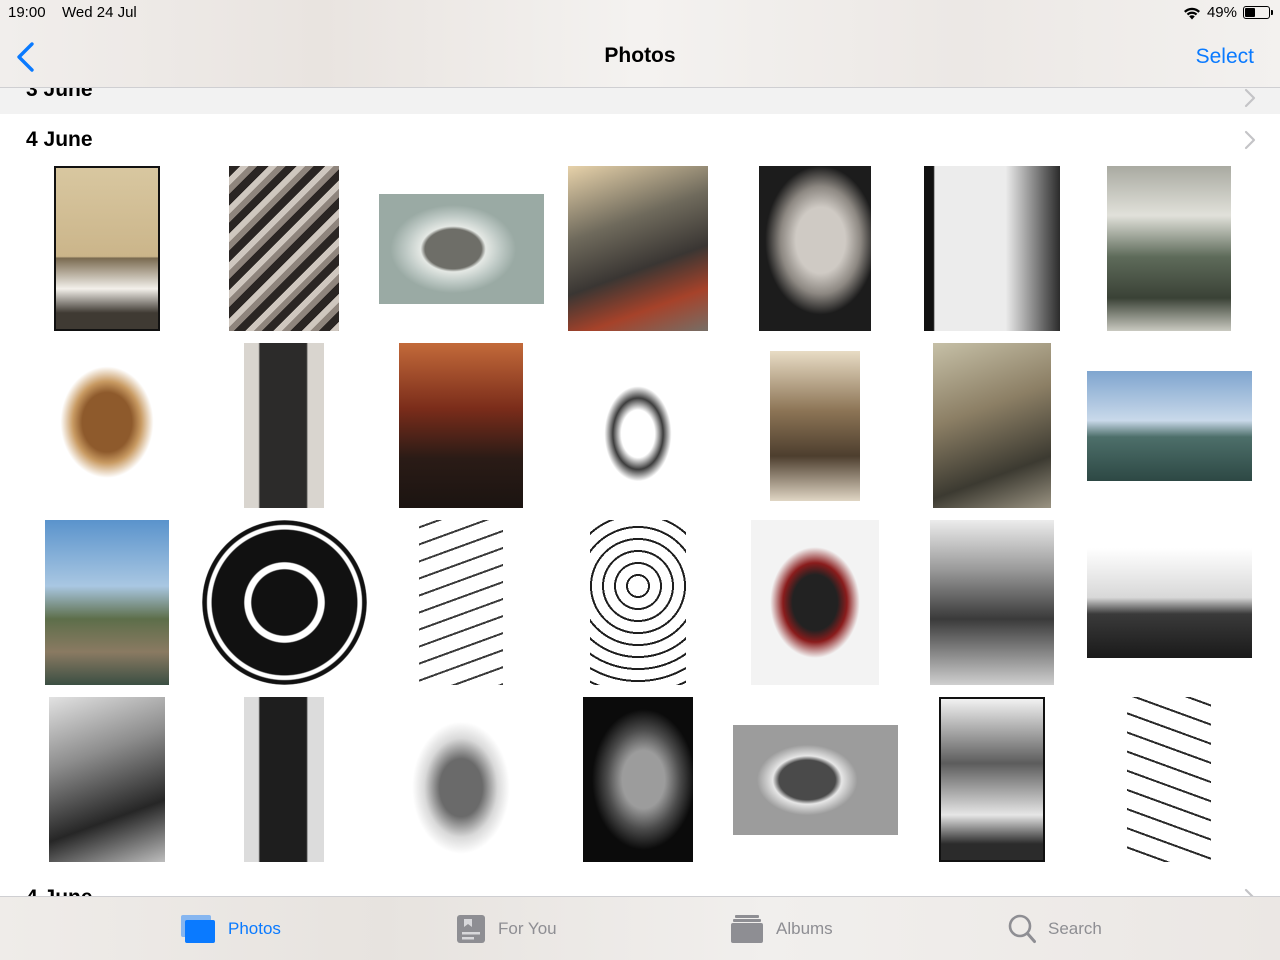  I want to click on medusa-tattoo-sketch-image, so click(992, 248).